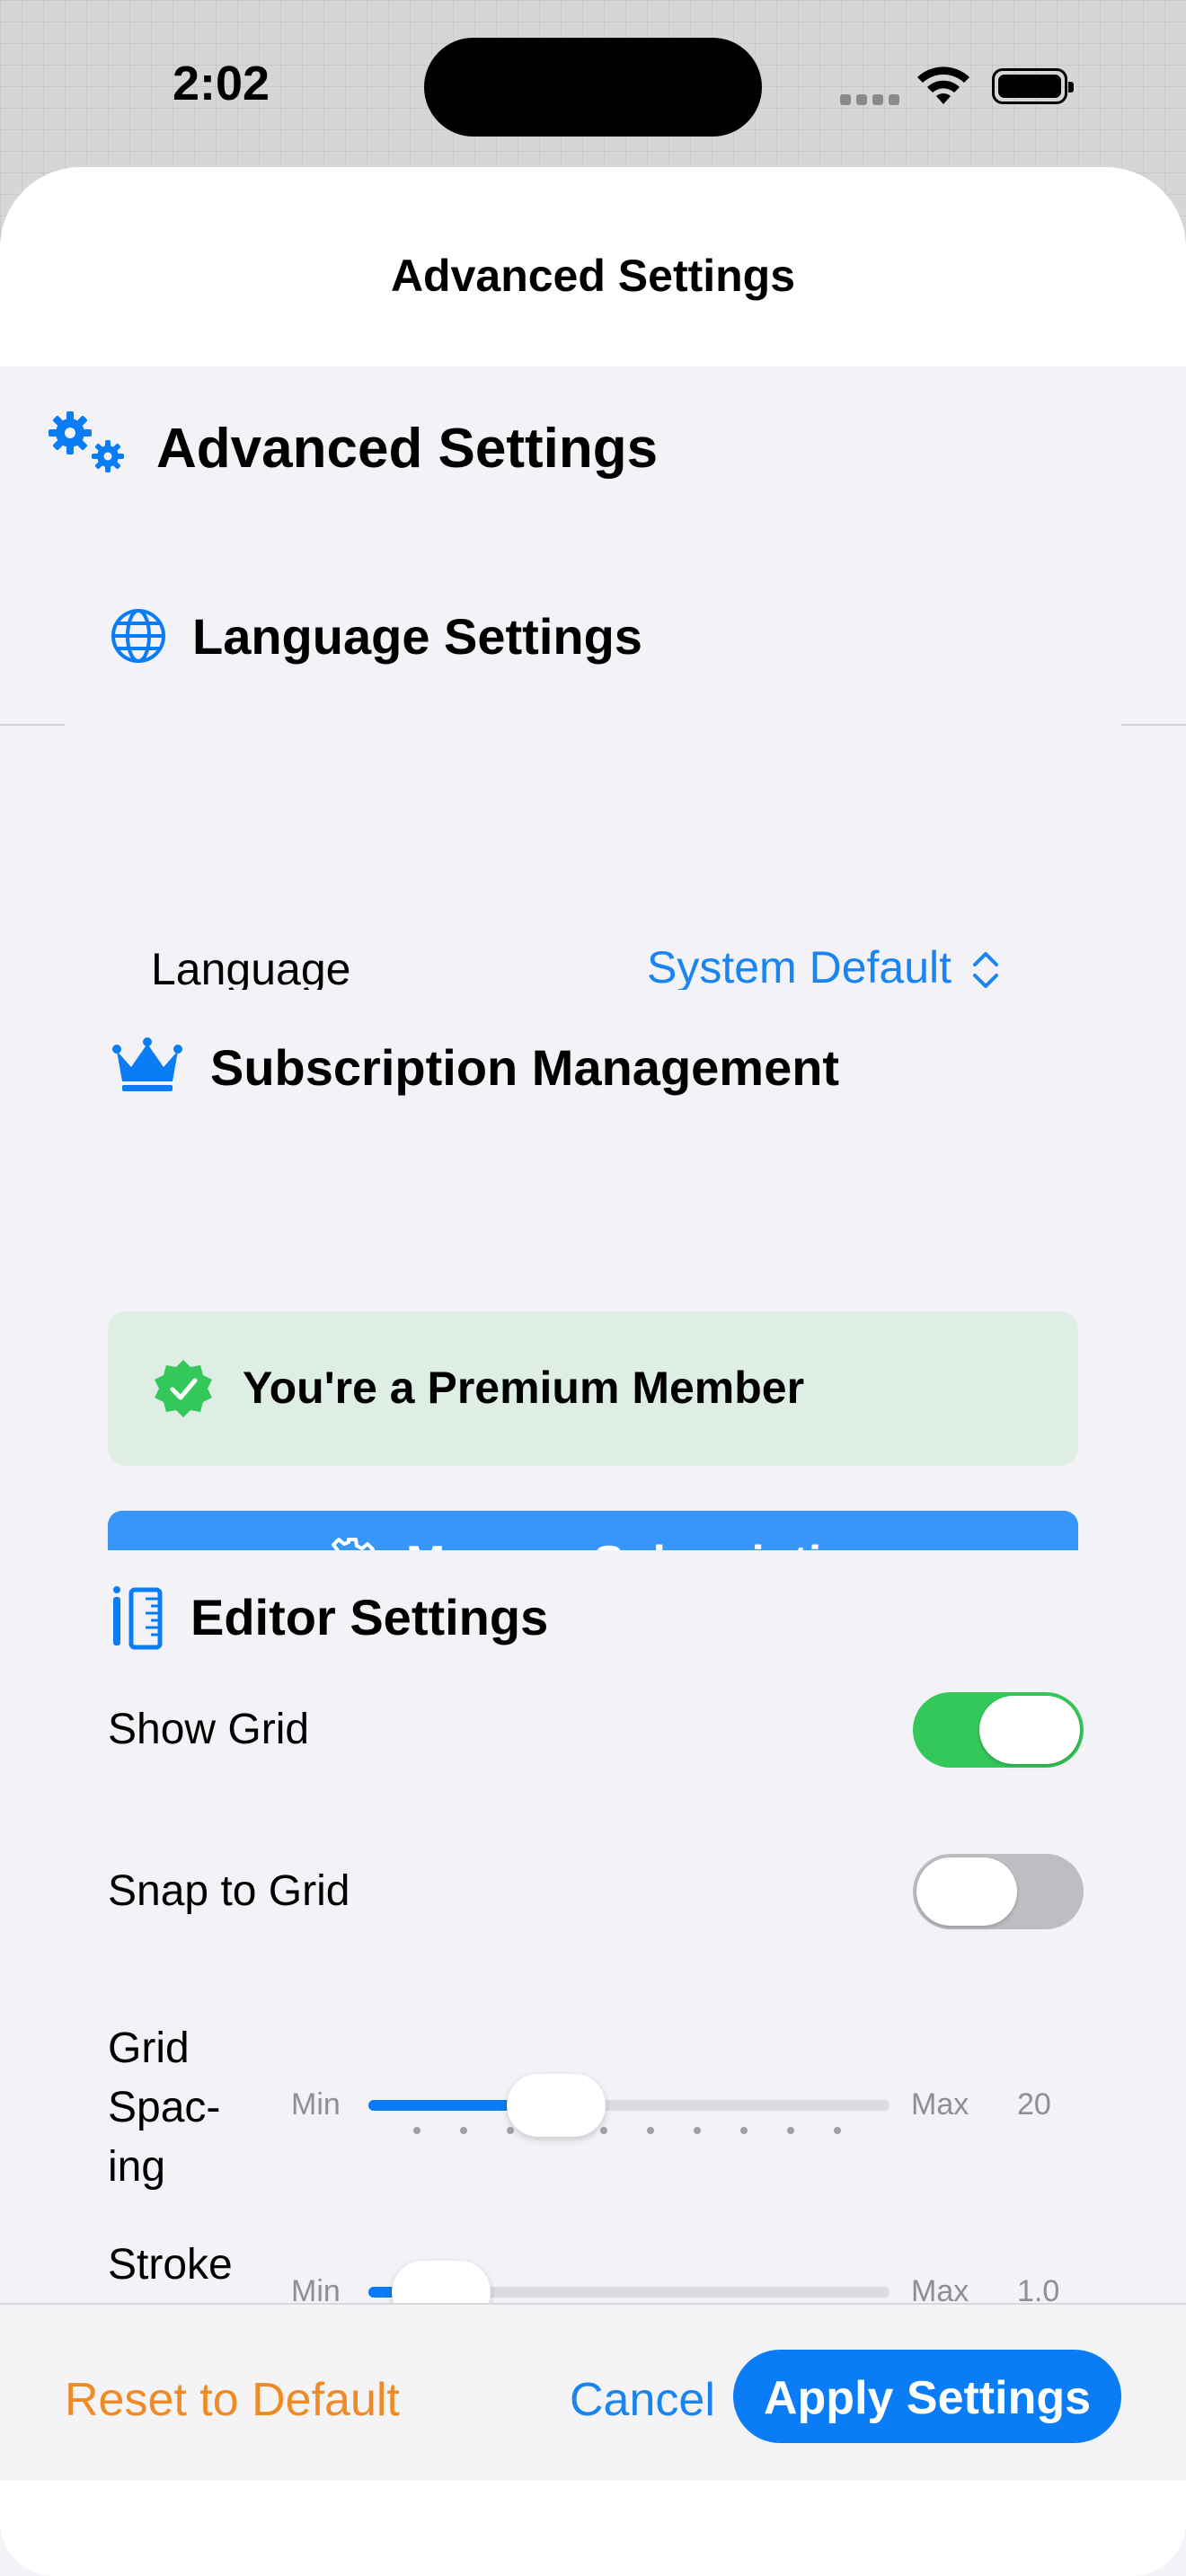 The image size is (1186, 2576). I want to click on globe-icon, so click(138, 636).